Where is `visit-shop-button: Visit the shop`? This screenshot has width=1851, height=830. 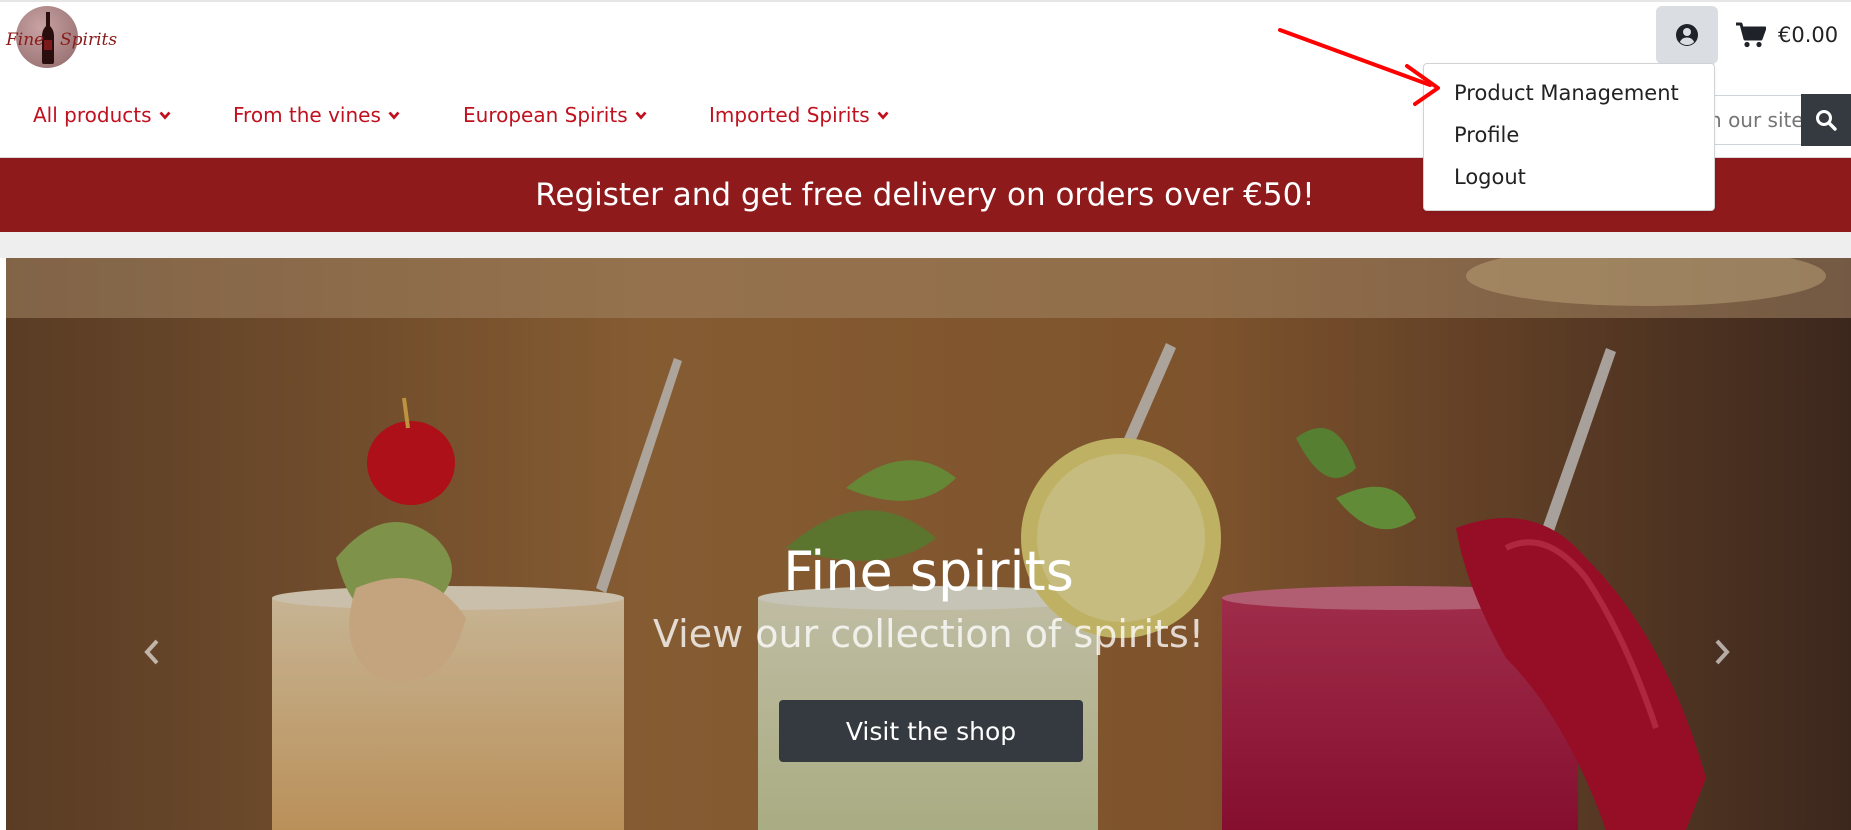 visit-shop-button: Visit the shop is located at coordinates (931, 731).